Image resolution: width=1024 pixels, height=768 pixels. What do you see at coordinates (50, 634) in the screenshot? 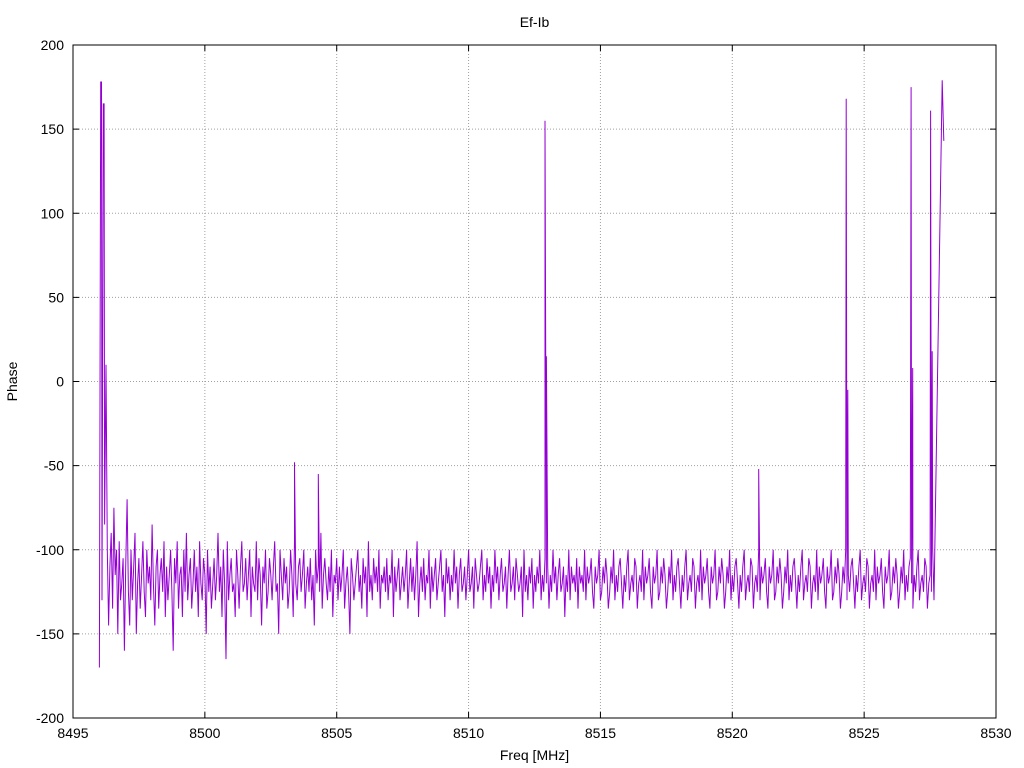
I see `y-tick-label: -150` at bounding box center [50, 634].